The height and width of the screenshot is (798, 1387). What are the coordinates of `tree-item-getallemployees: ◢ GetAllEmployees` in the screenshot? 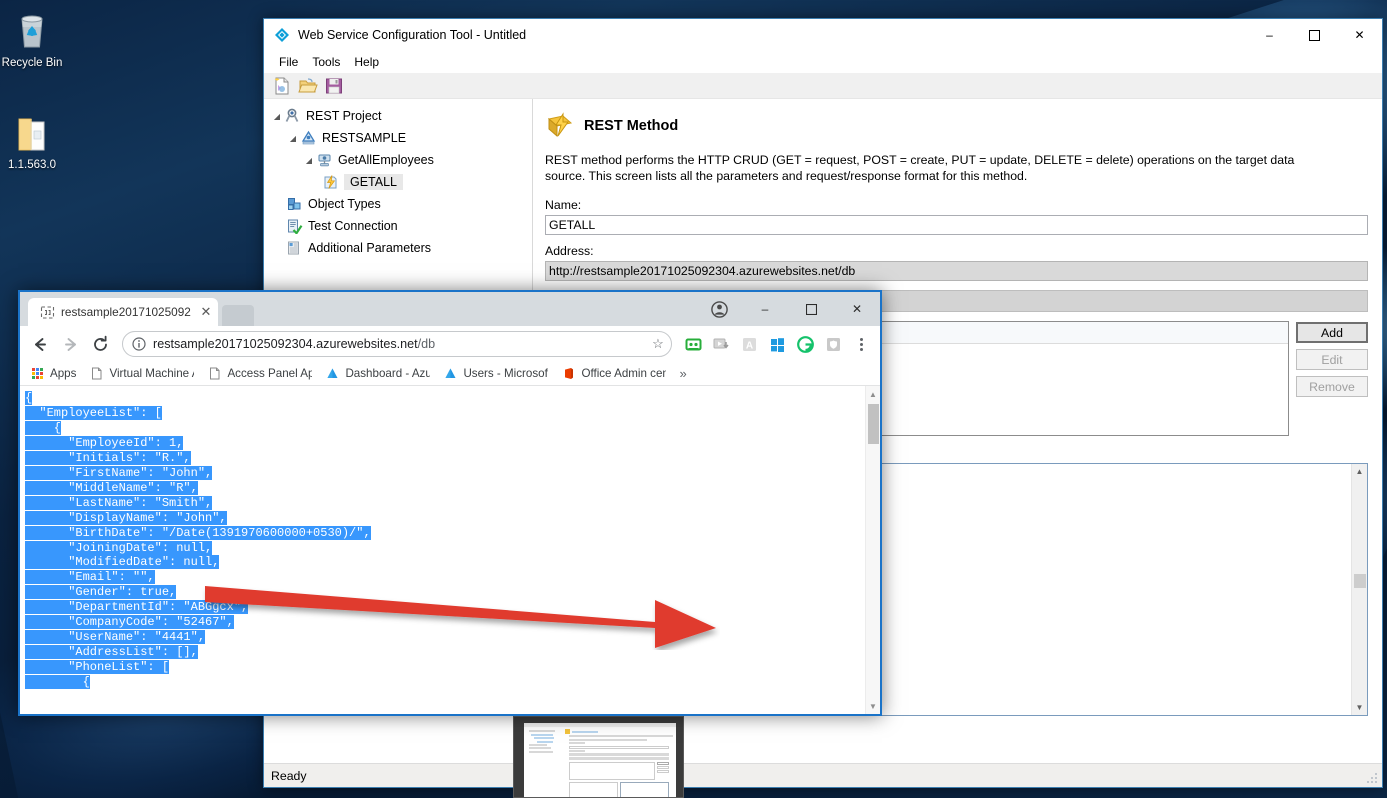 It's located at (398, 160).